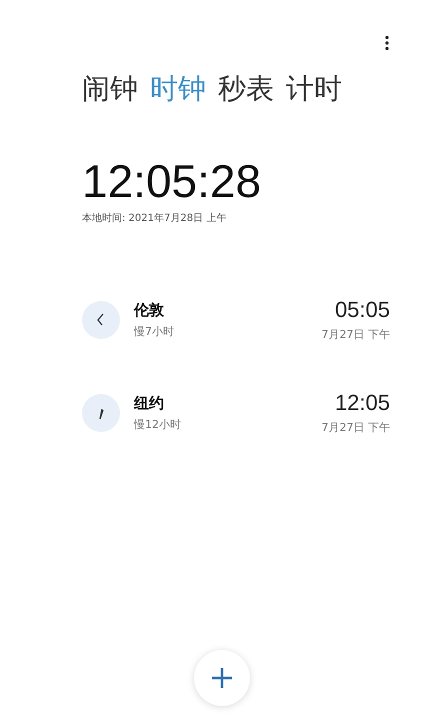  Describe the element at coordinates (110, 89) in the screenshot. I see `tab: 闹钟` at that location.